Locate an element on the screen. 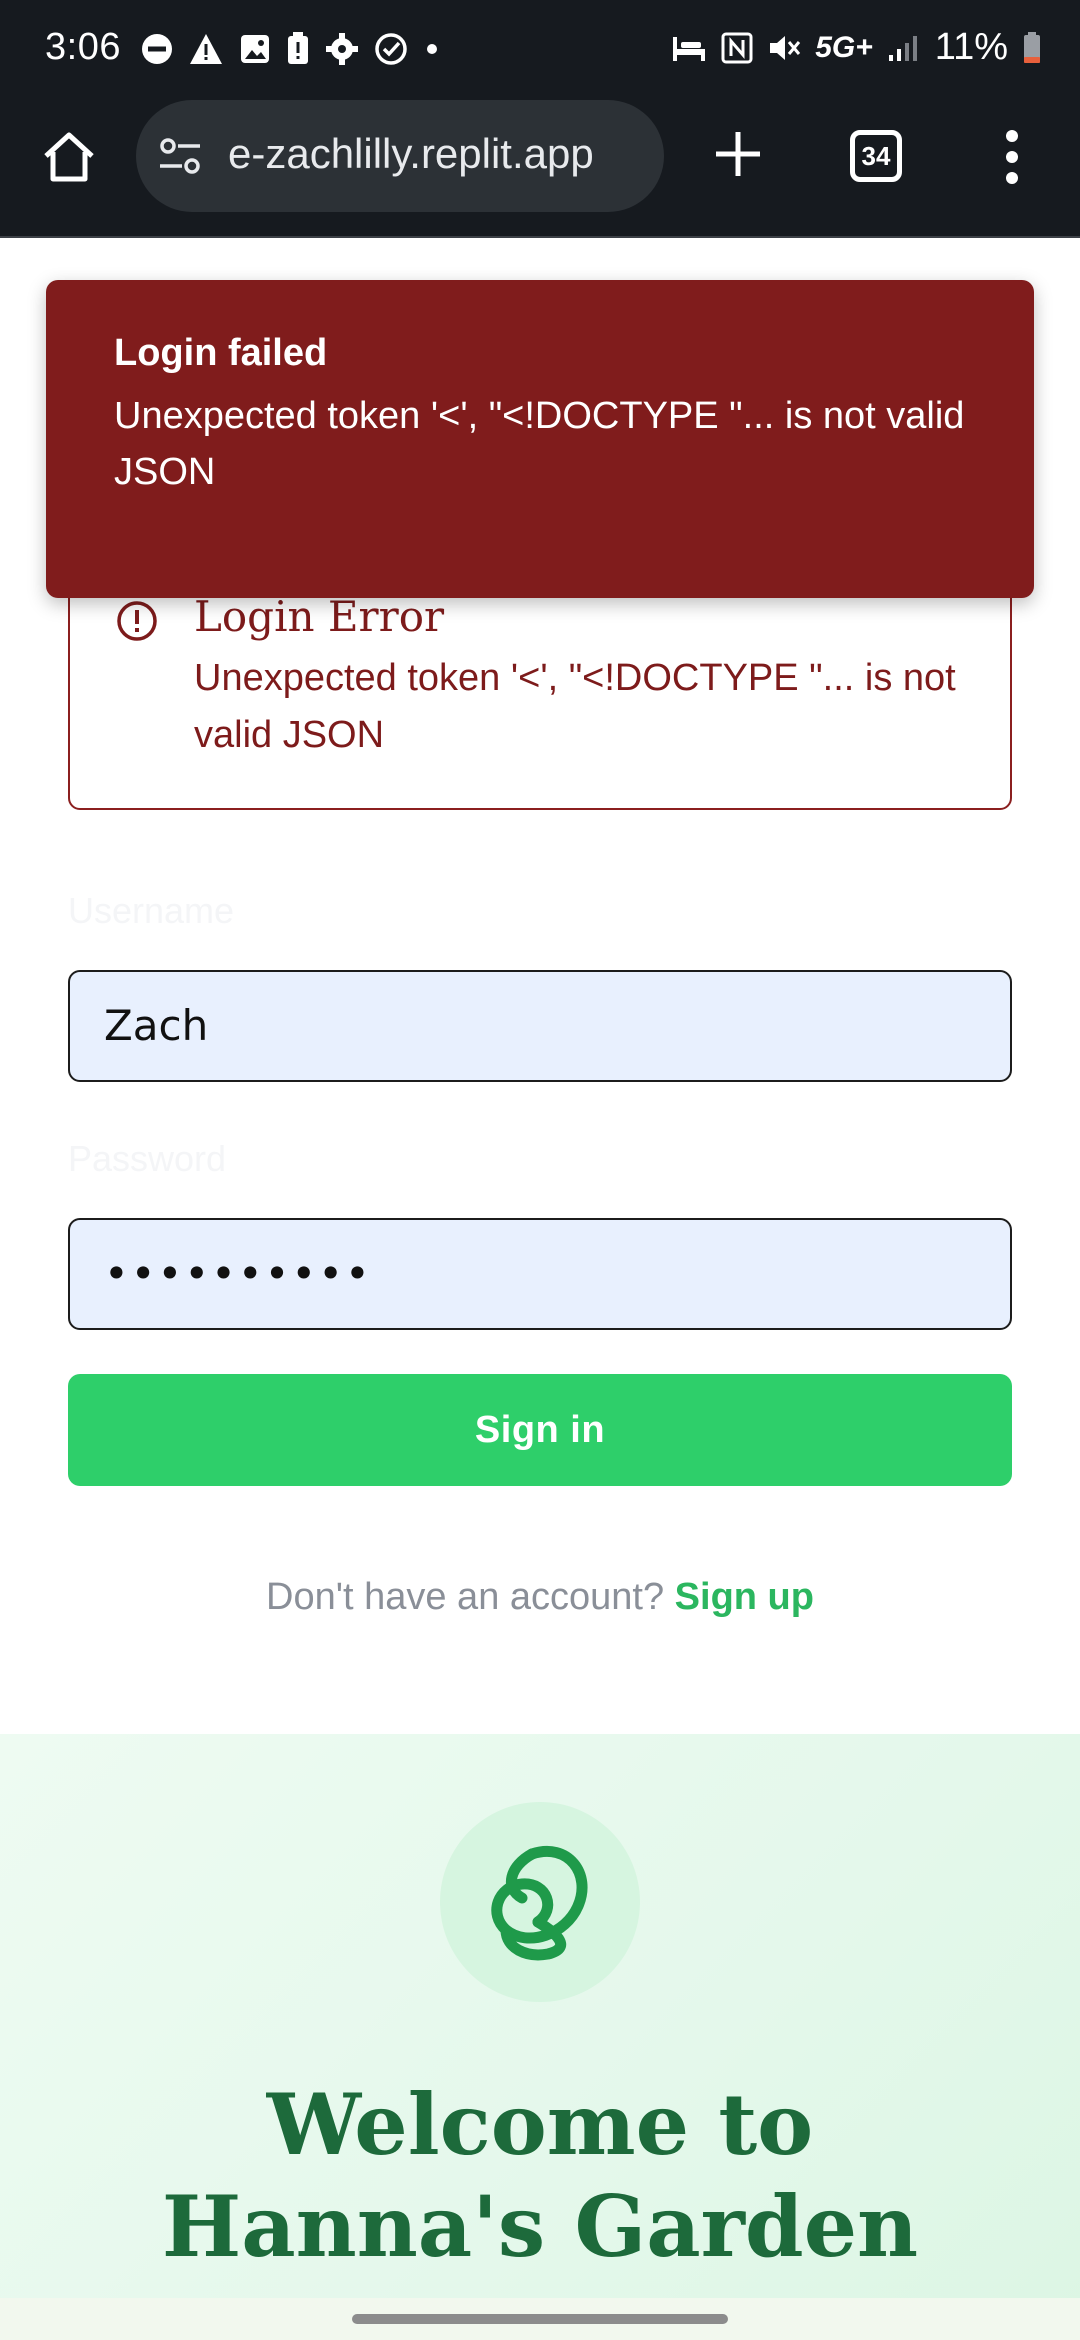 Image resolution: width=1080 pixels, height=2340 pixels. system-icons: 5G+ 11% is located at coordinates (856, 47).